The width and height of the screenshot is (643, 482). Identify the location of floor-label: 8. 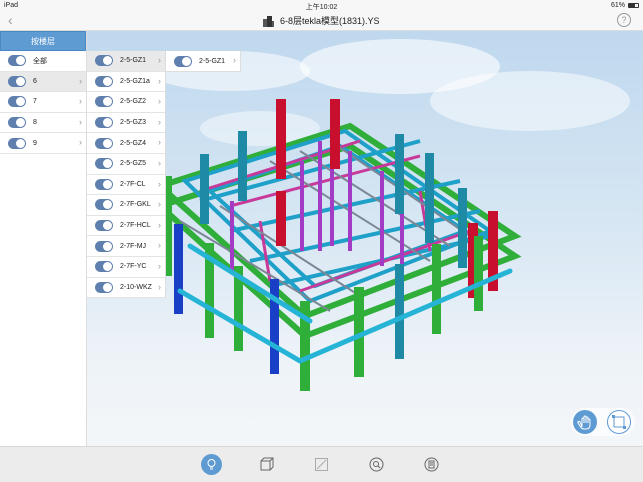
(35, 123).